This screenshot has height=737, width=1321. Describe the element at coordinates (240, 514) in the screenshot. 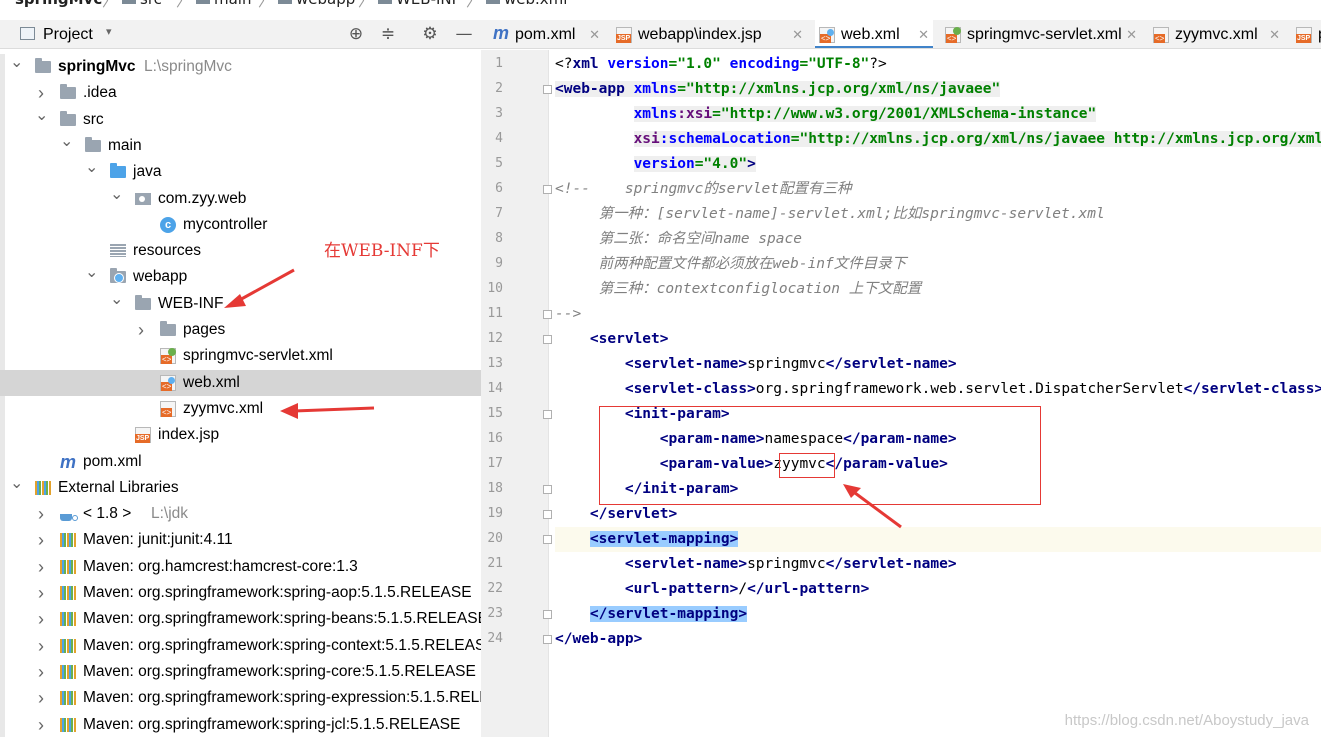

I see `tree-item-1-8: › < 1.8 > L:\jdk` at that location.